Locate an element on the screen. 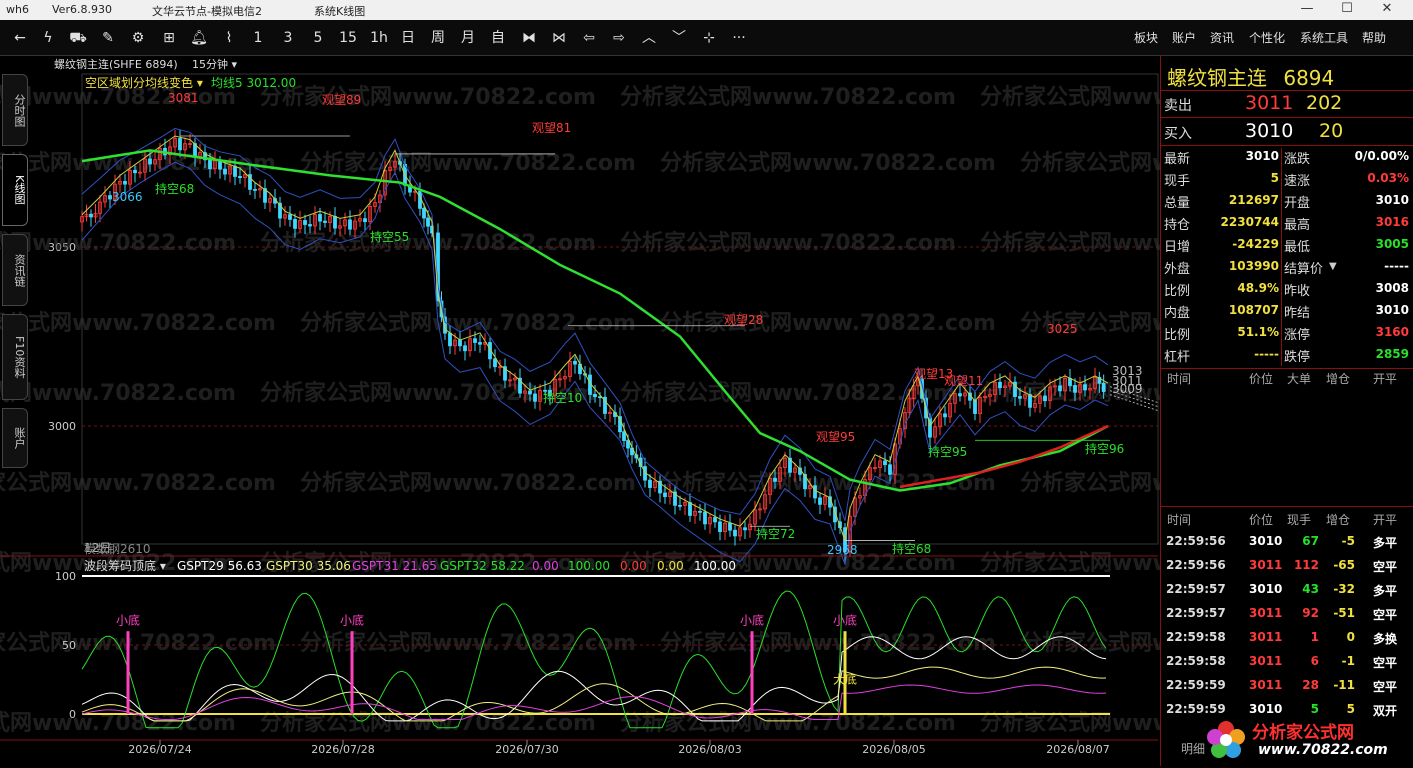 The width and height of the screenshot is (1413, 768). quote-label: 现手 is located at coordinates (1177, 181).